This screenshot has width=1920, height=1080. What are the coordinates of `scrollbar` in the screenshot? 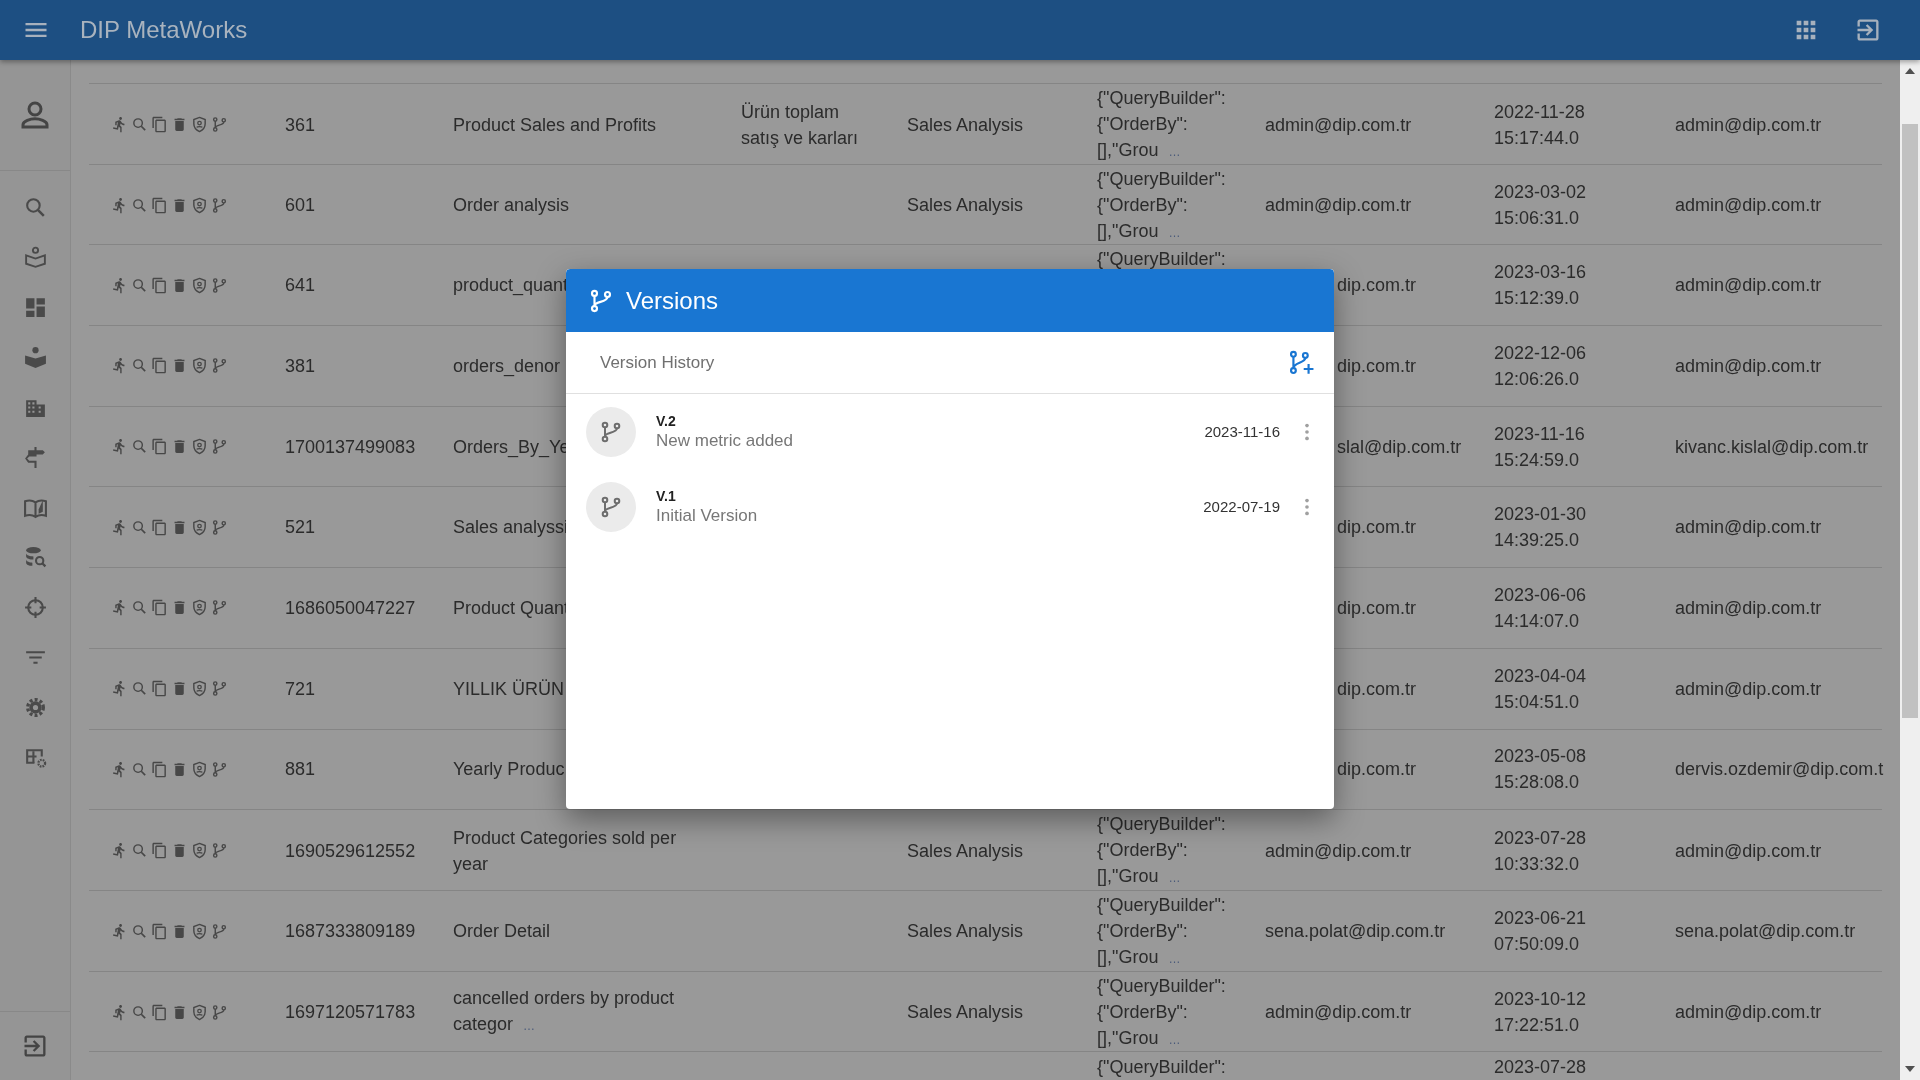 It's located at (1910, 570).